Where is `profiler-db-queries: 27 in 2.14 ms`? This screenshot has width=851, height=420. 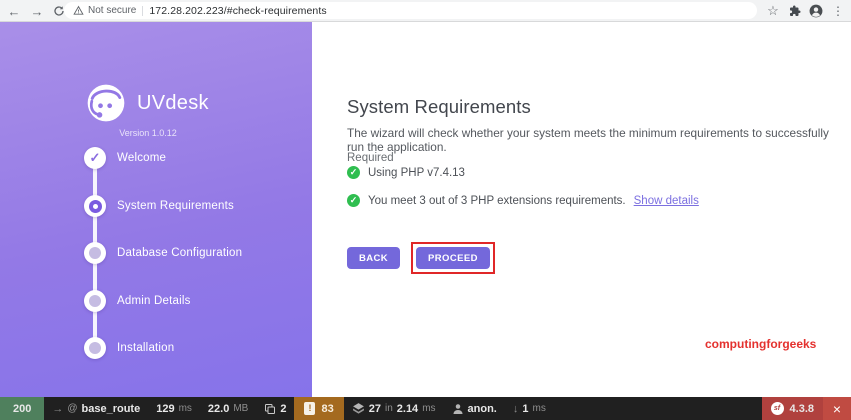 profiler-db-queries: 27 in 2.14 ms is located at coordinates (394, 408).